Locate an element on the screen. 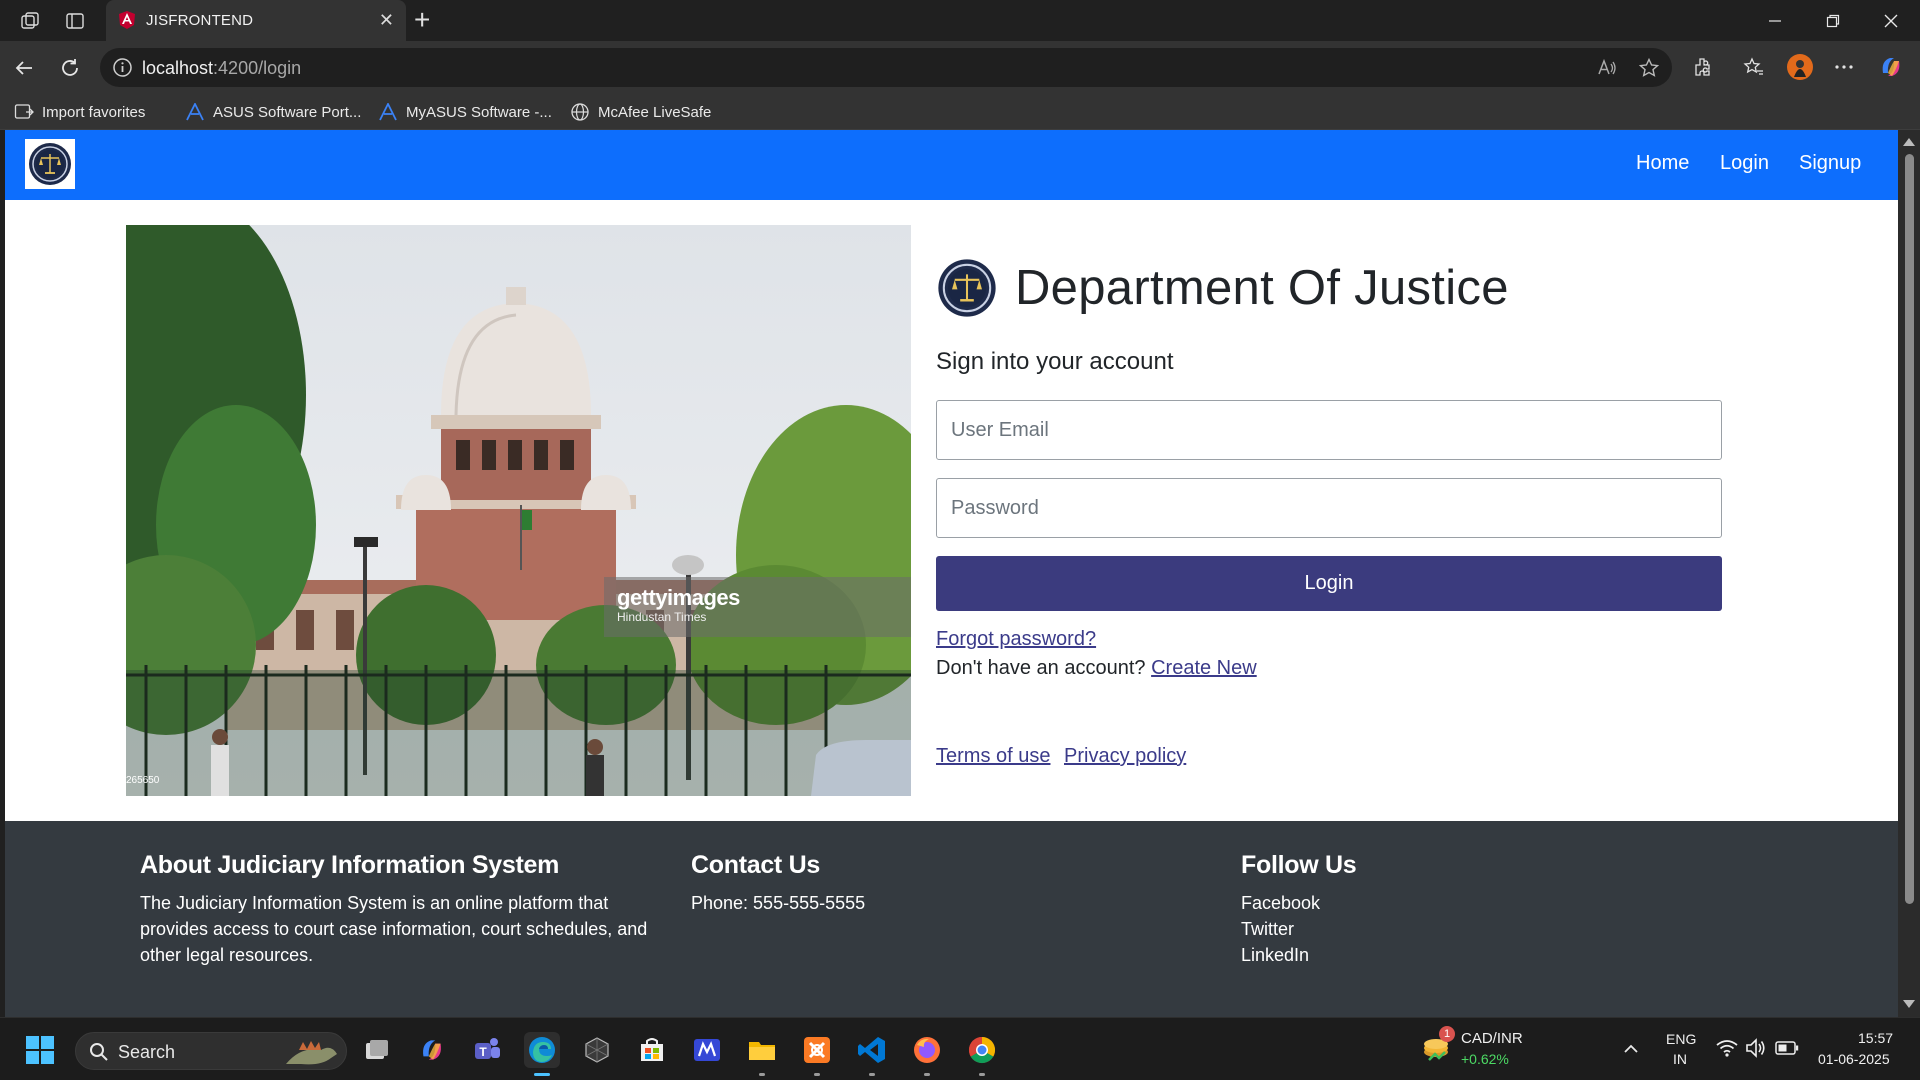 The width and height of the screenshot is (1920, 1080). footer-link-facebook: Facebook is located at coordinates (1441, 903).